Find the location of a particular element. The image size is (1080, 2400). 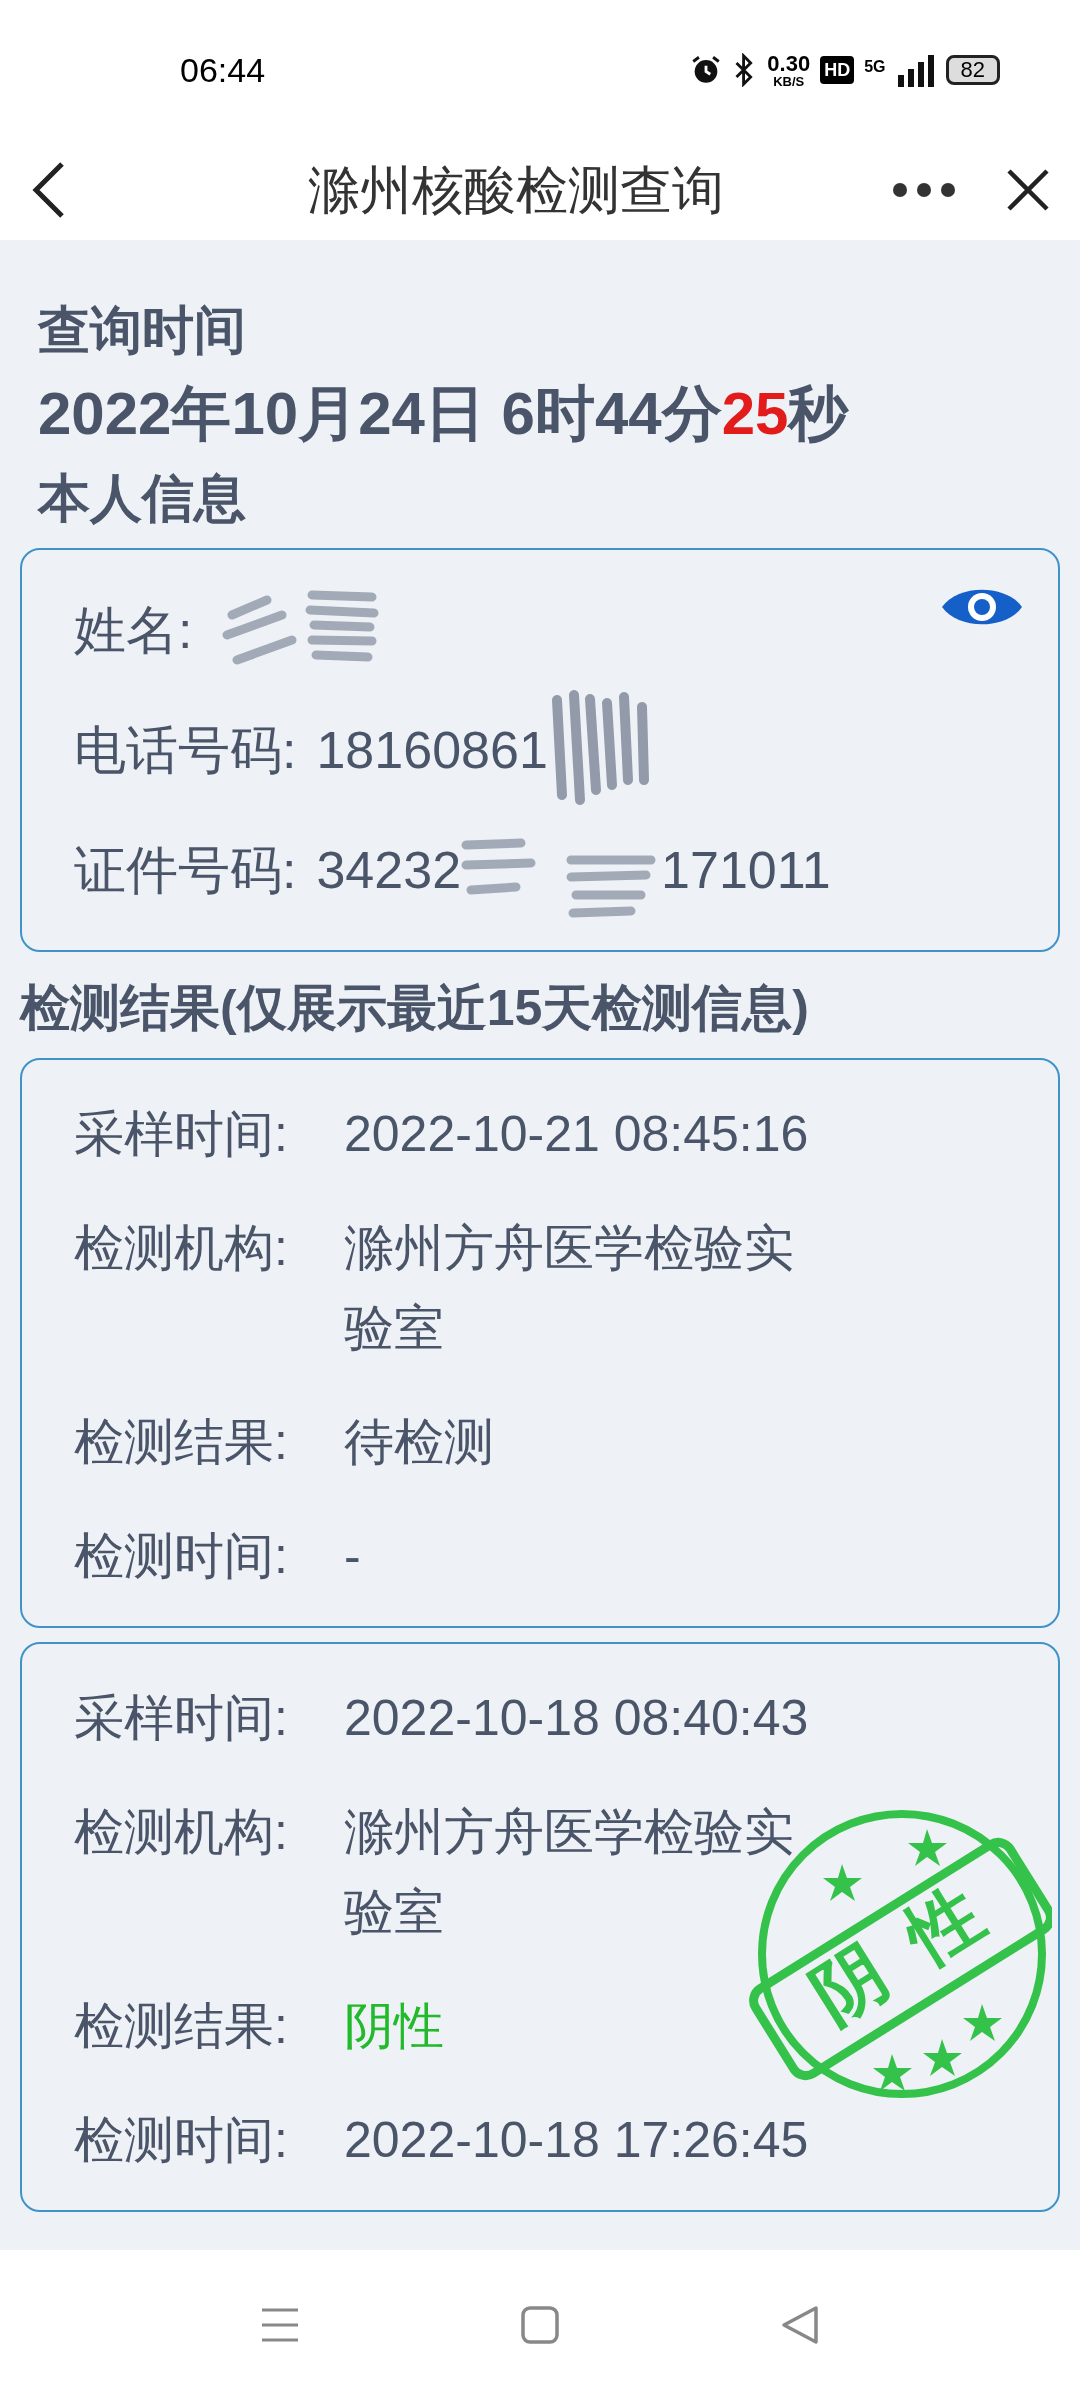

field-value: 2022-10-18 08:40:43 is located at coordinates (576, 1718).